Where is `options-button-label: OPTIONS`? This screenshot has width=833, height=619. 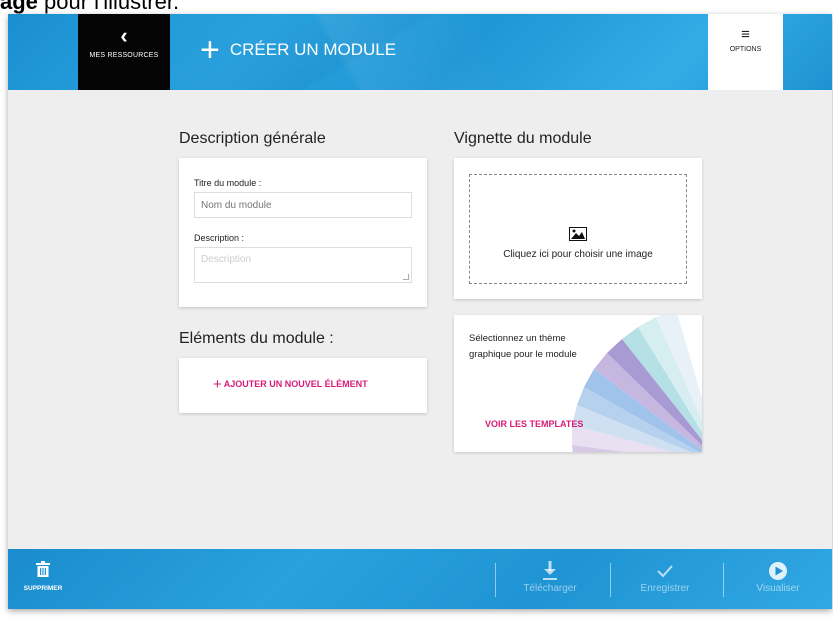 options-button-label: OPTIONS is located at coordinates (745, 49).